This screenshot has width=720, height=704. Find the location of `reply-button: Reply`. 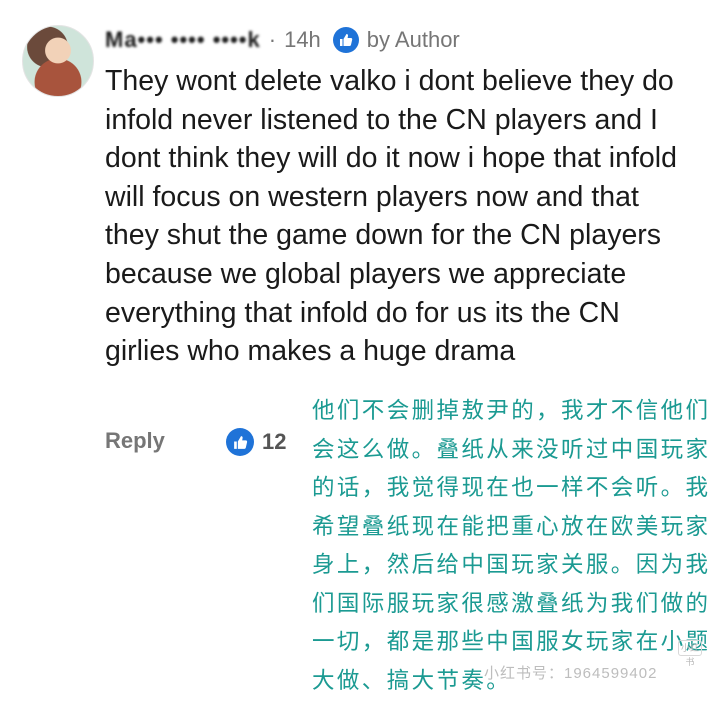

reply-button: Reply is located at coordinates (135, 441).